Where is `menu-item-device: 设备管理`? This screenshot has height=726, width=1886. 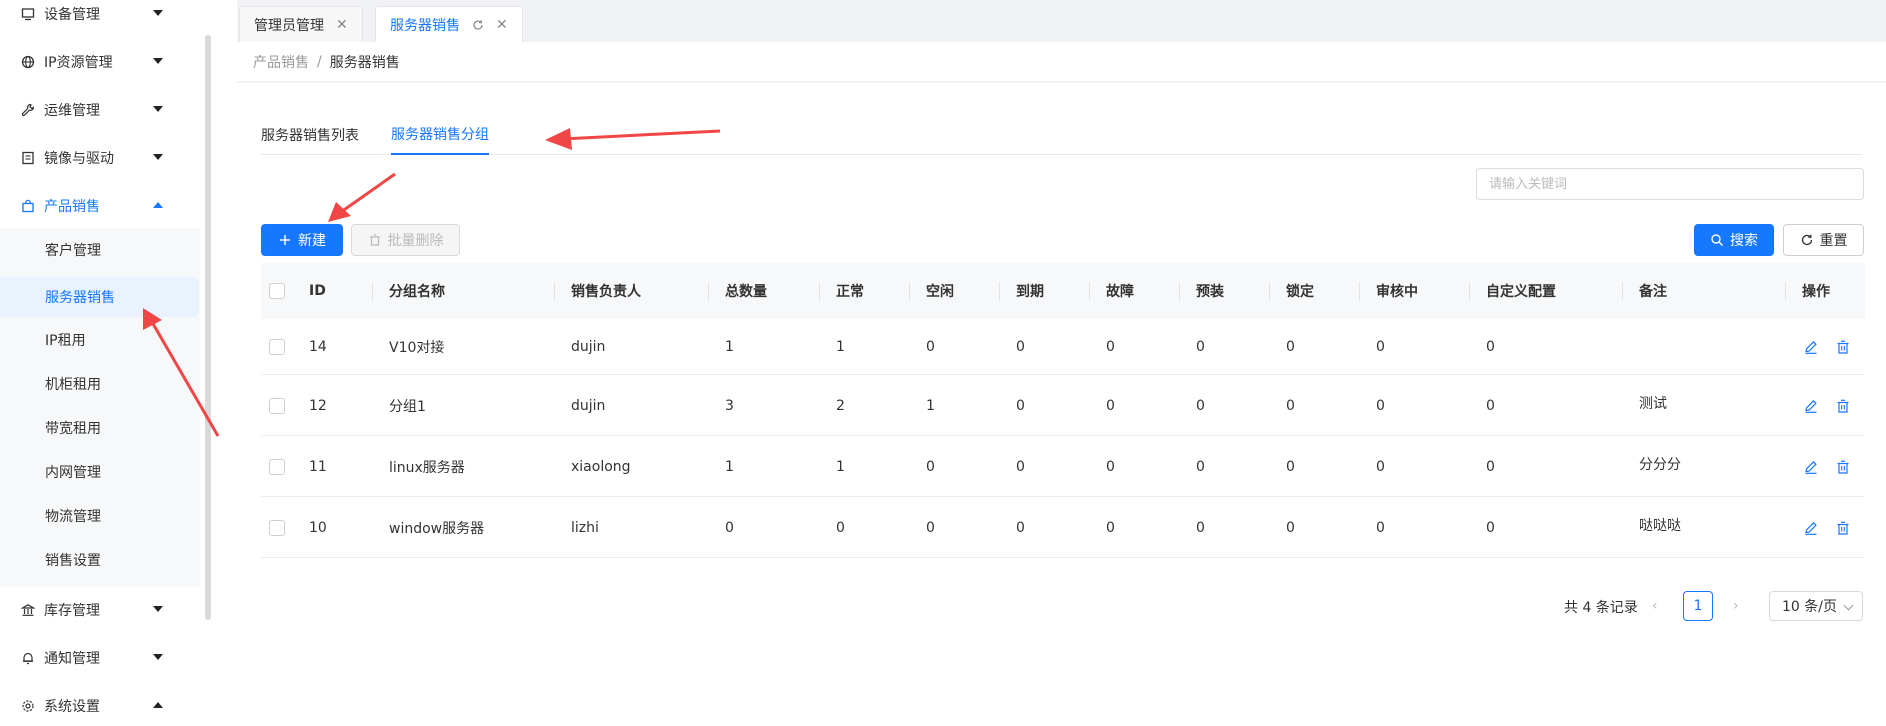 menu-item-device: 设备管理 is located at coordinates (100, 19).